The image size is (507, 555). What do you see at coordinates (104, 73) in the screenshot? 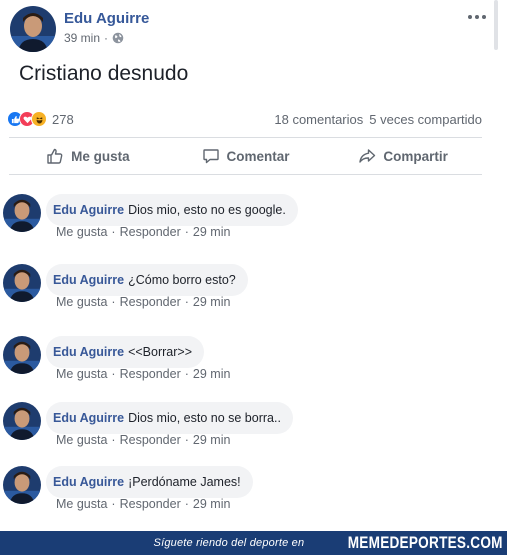
I see `post-text: Cristiano desnudo` at bounding box center [104, 73].